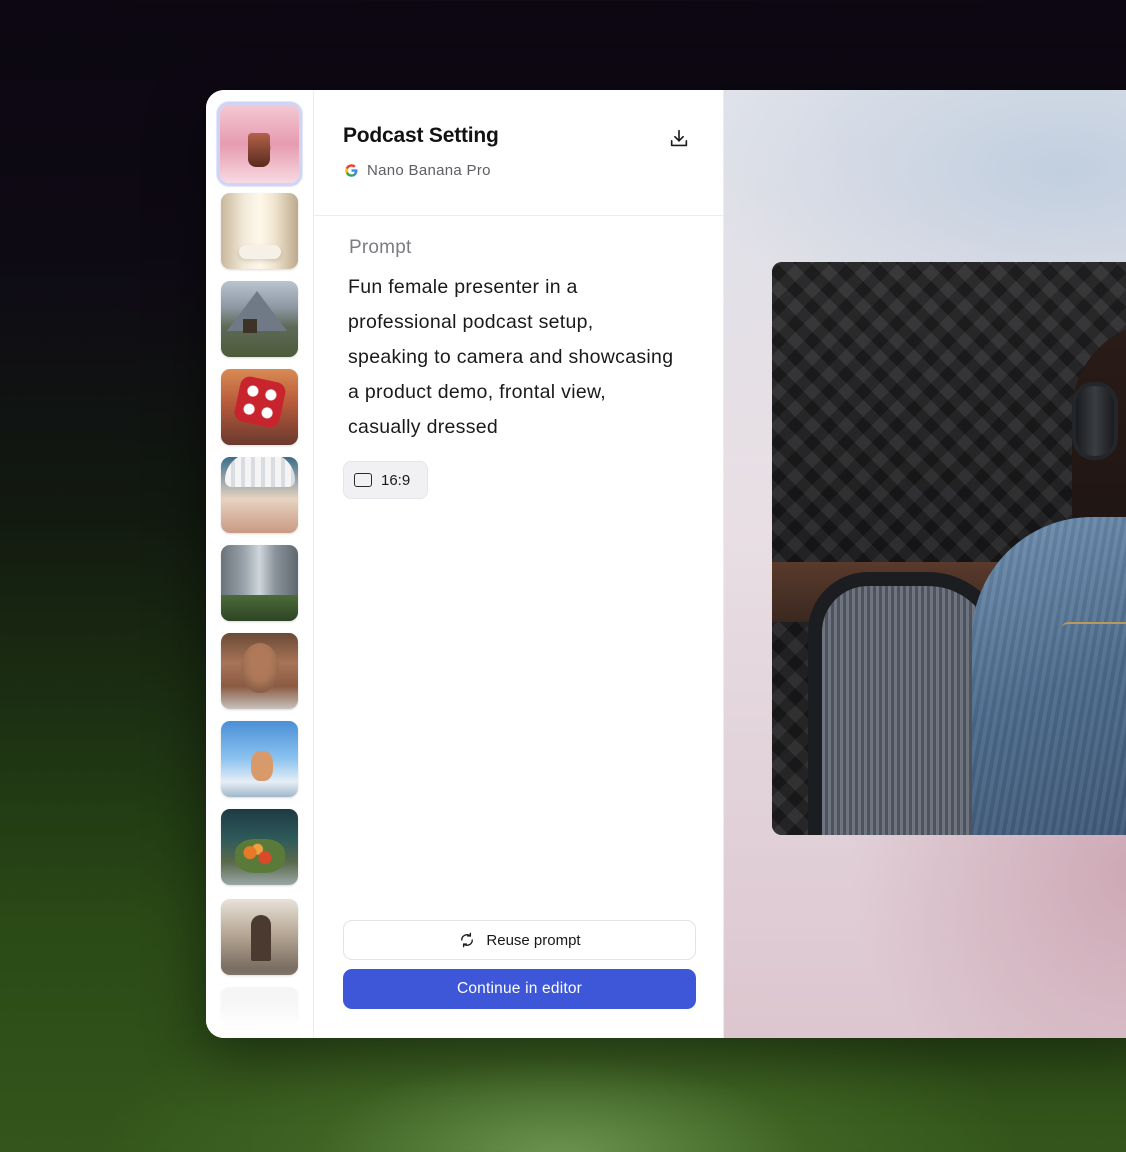 The width and height of the screenshot is (1126, 1152). I want to click on thumbnail-white-interior, so click(259, 231).